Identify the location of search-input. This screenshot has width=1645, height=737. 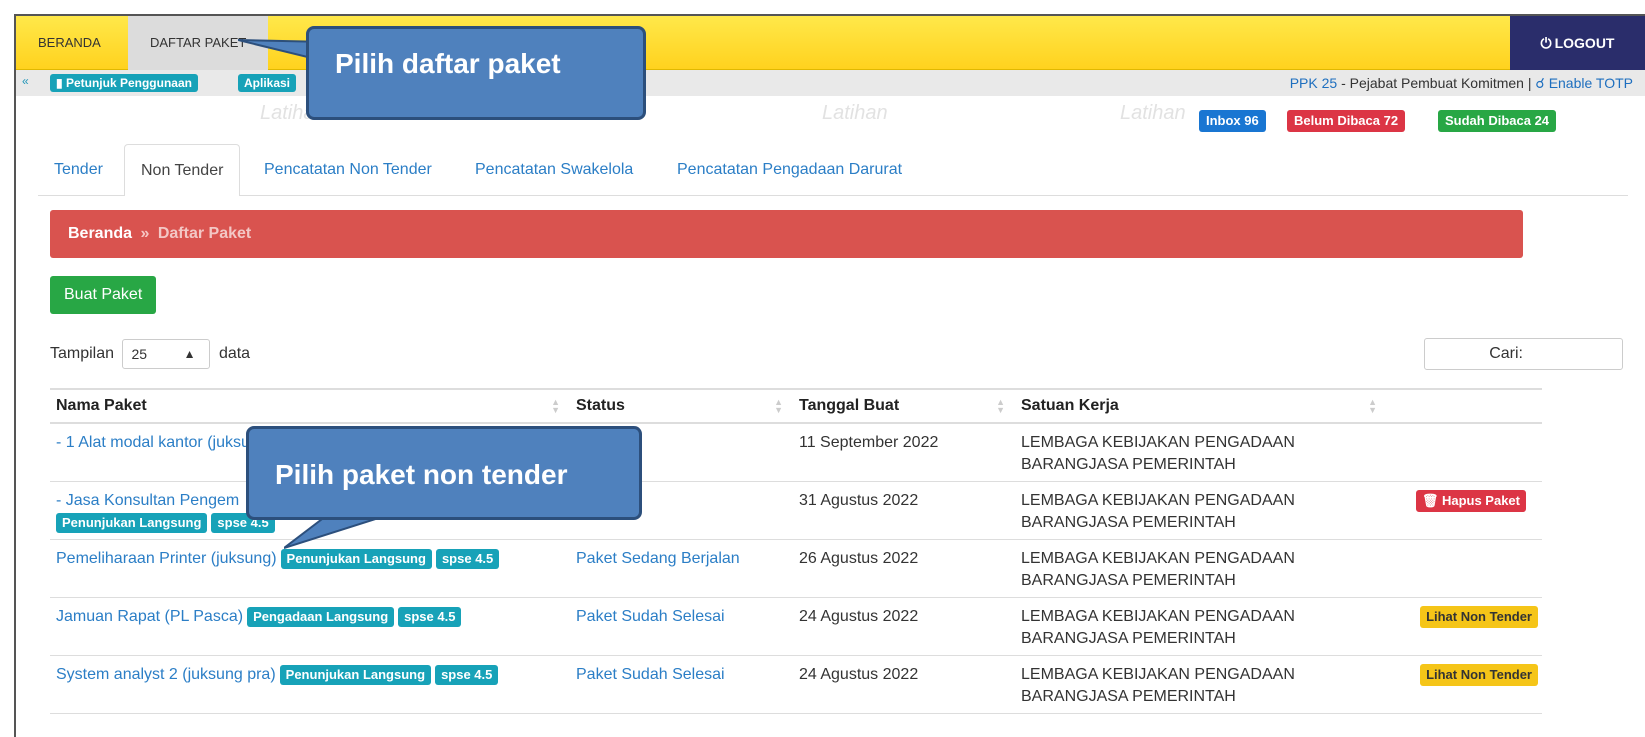
(1523, 354).